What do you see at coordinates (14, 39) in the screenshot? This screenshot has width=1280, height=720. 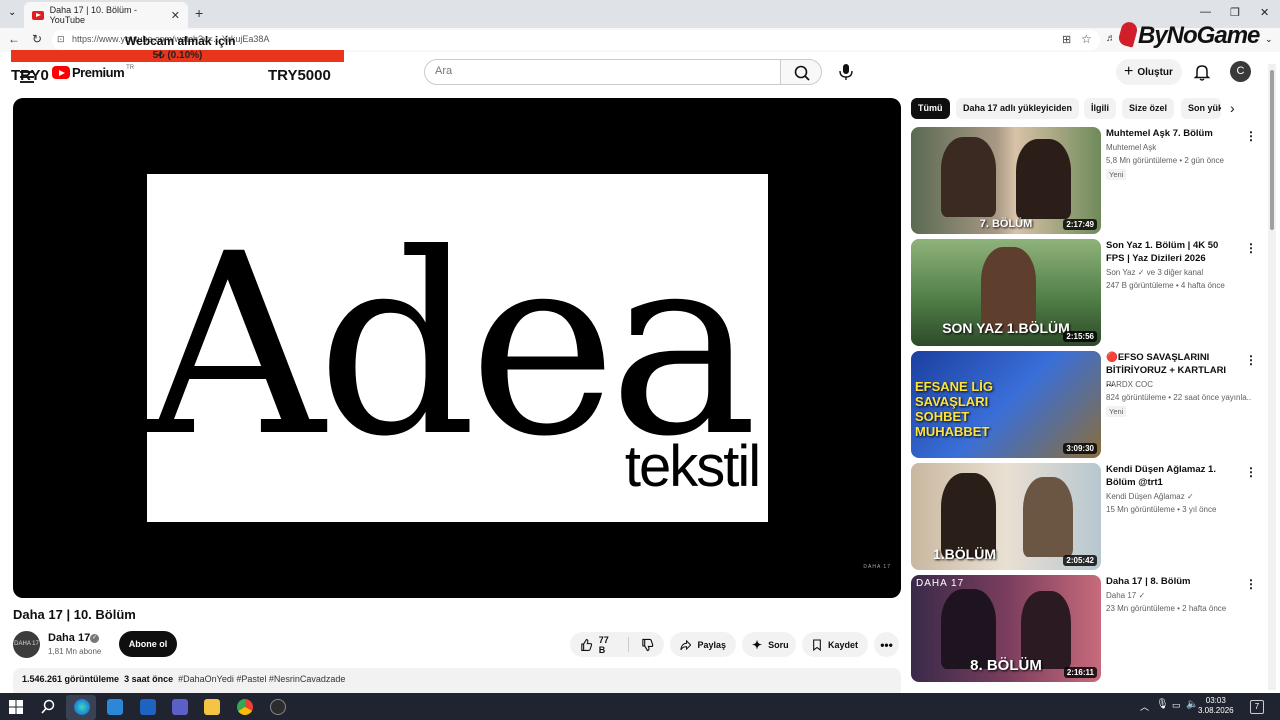 I see `back-arrow-icon: ←` at bounding box center [14, 39].